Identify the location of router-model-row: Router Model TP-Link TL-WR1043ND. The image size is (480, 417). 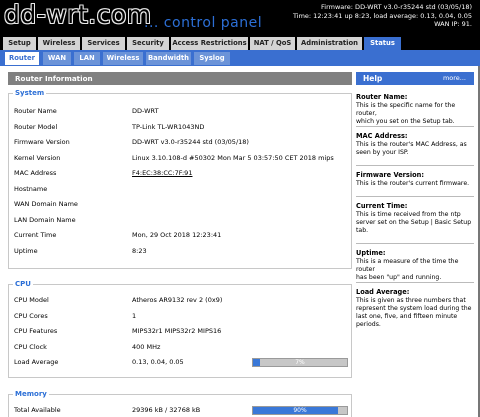
(181, 127).